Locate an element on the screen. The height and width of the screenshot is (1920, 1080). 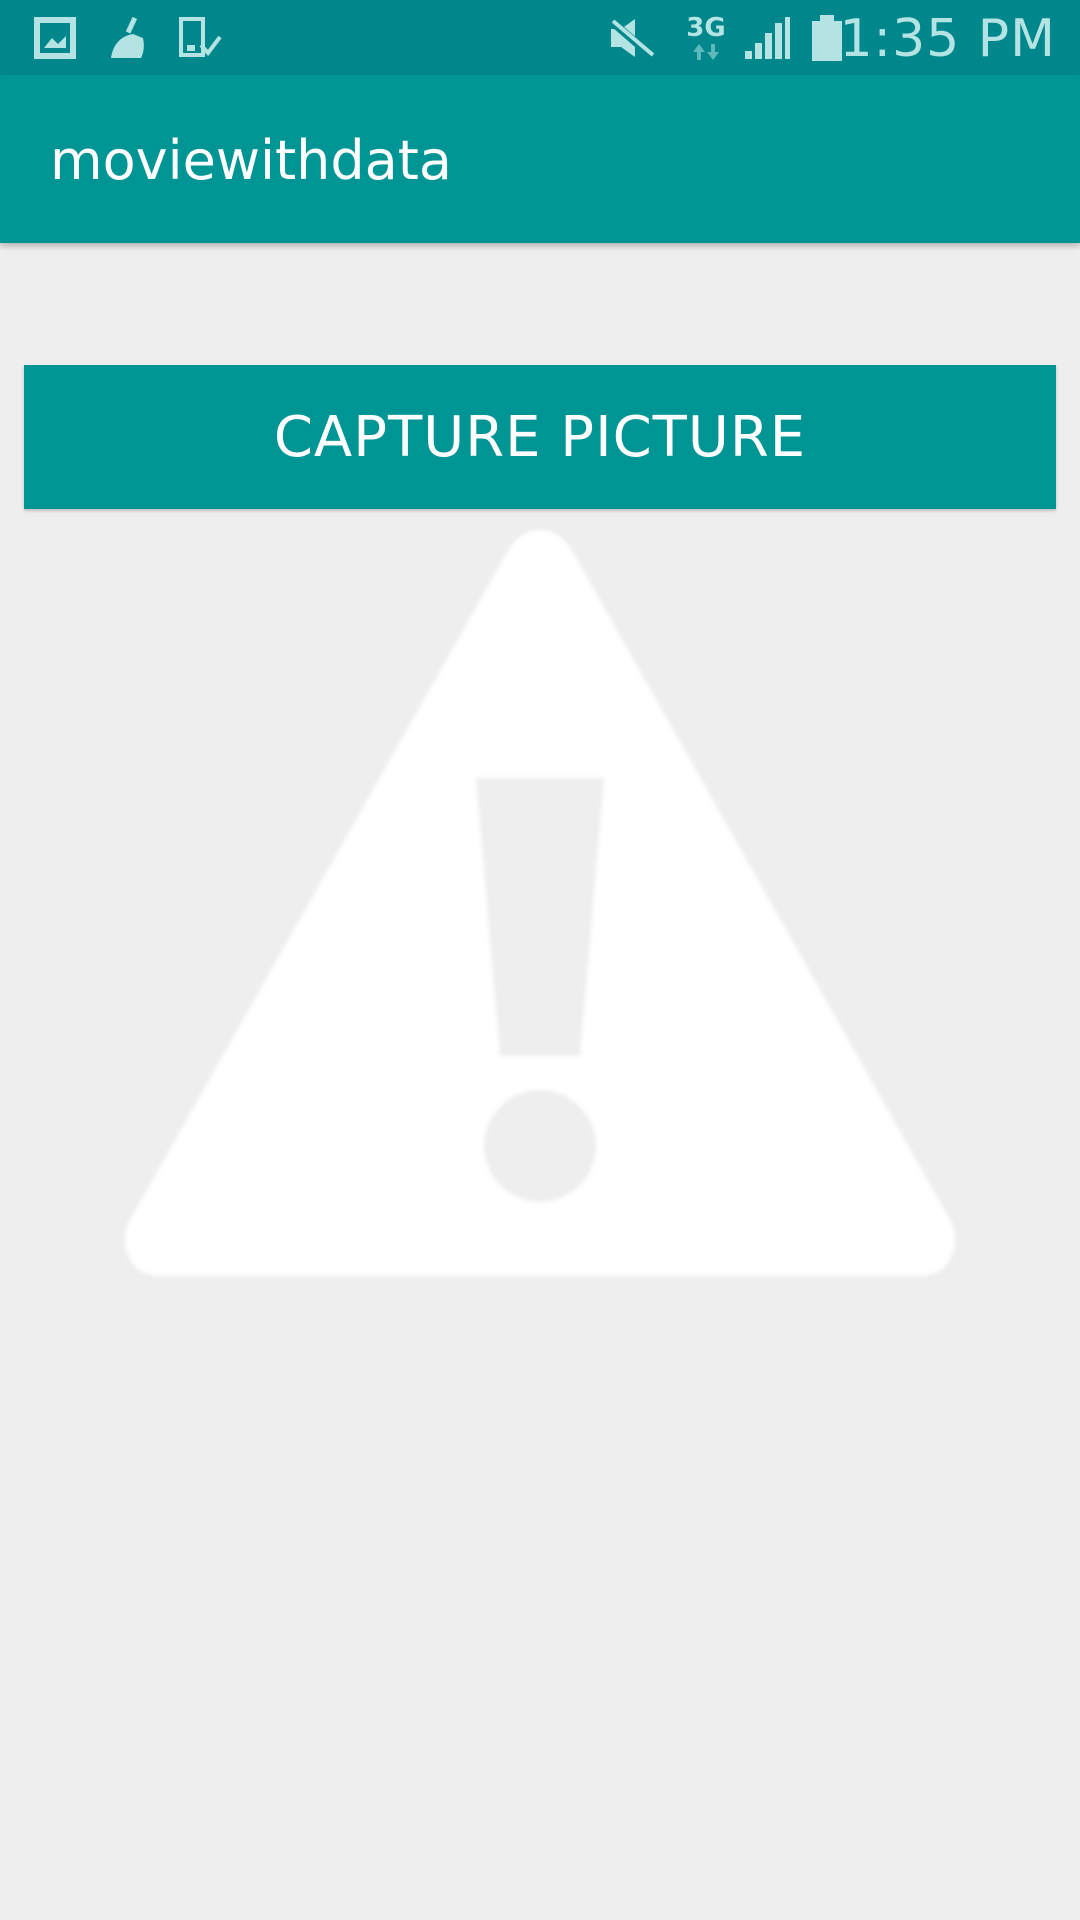
network-3g-label: 3G is located at coordinates (706, 27).